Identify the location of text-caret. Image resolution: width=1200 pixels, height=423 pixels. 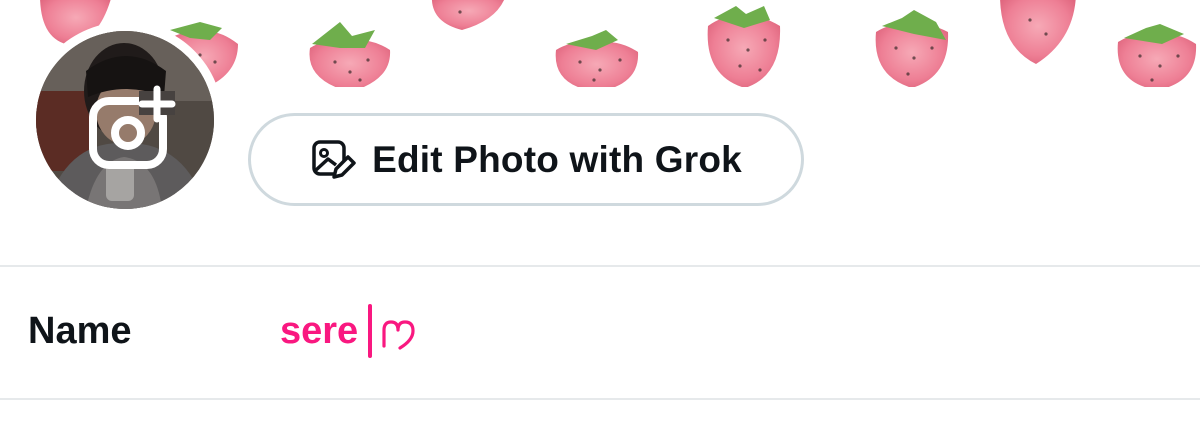
(370, 331).